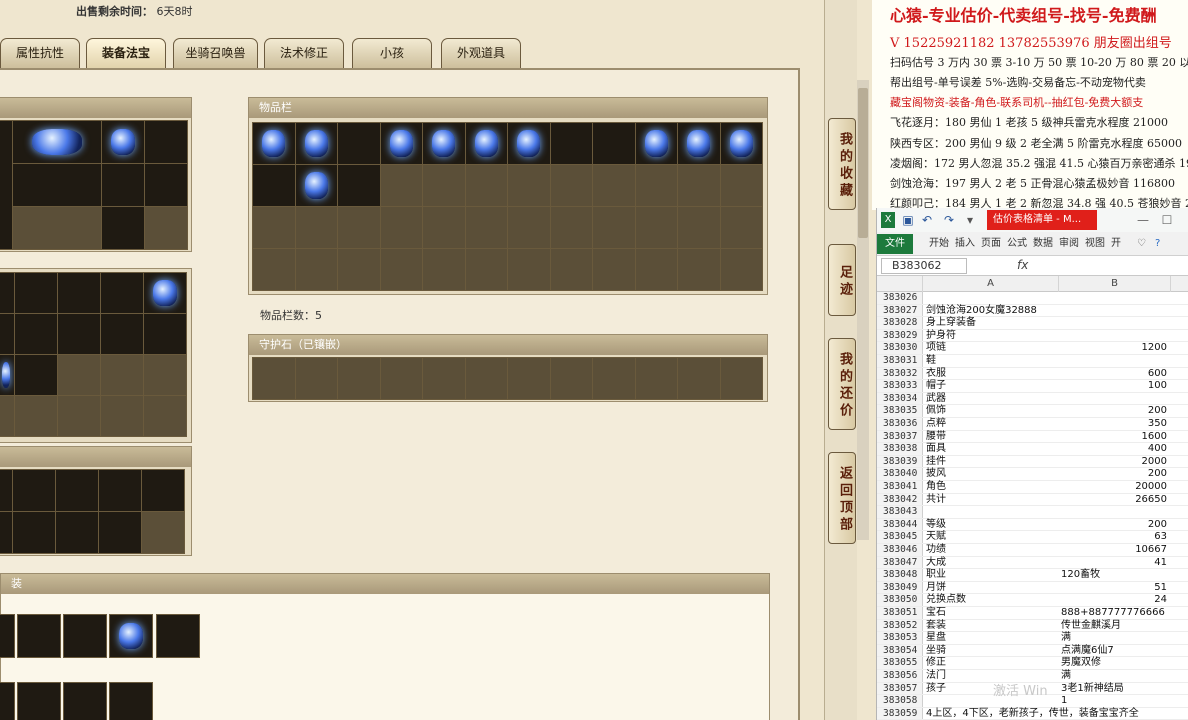 The height and width of the screenshot is (720, 1188). Describe the element at coordinates (1069, 244) in the screenshot. I see `ribbon-tab-review: 审阅` at that location.